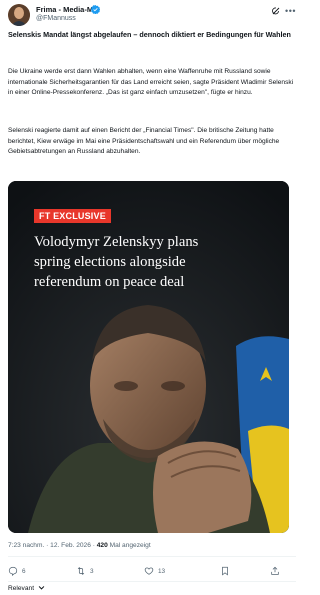 This screenshot has height=595, width=320. Describe the element at coordinates (92, 571) in the screenshot. I see `repost-count: 3` at that location.